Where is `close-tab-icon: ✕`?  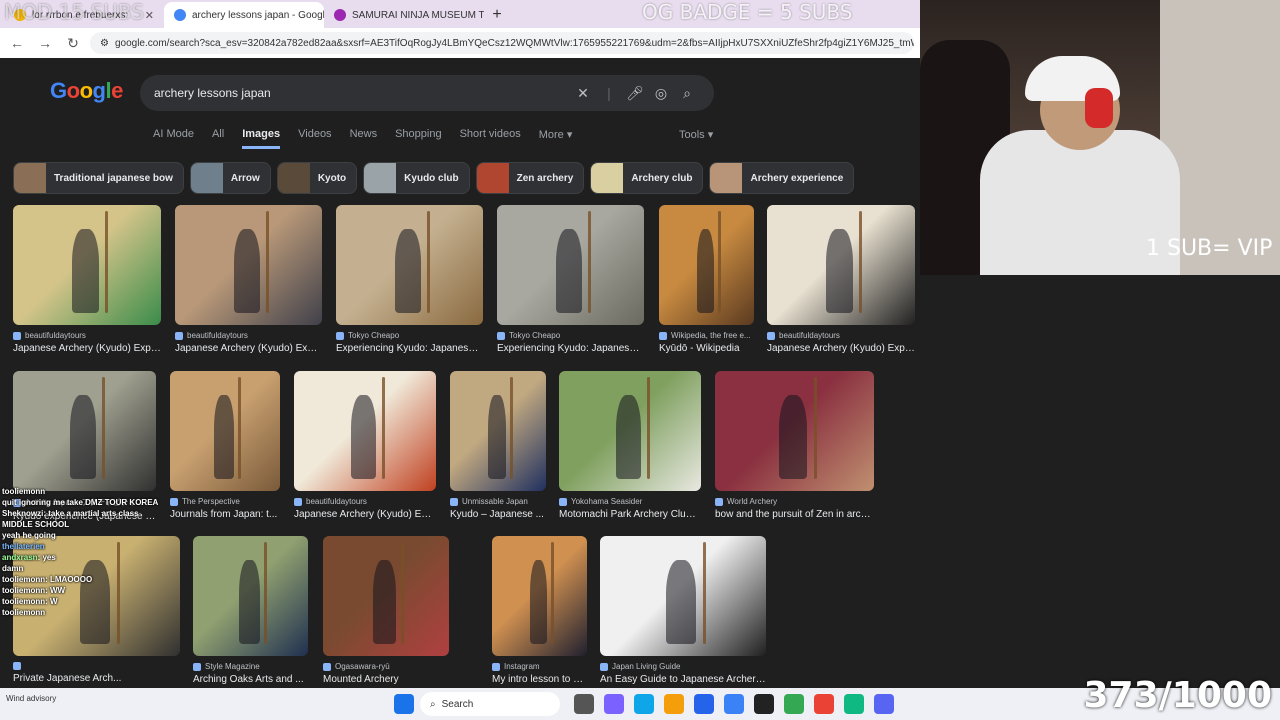
close-tab-icon: ✕ is located at coordinates (149, 15).